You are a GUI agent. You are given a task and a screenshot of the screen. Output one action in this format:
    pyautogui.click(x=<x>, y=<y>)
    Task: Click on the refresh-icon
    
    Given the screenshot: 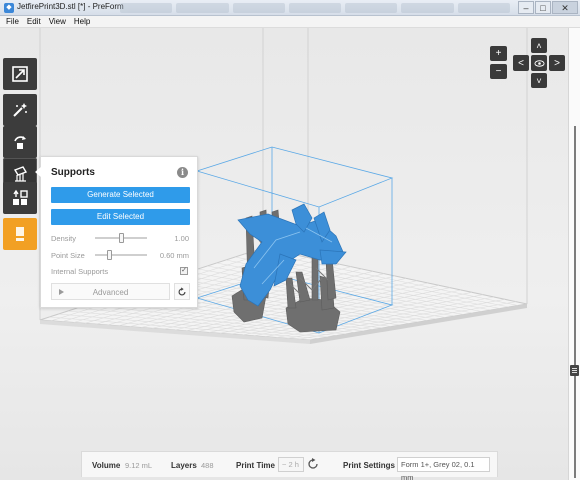 What is the action you would take?
    pyautogui.click(x=313, y=463)
    